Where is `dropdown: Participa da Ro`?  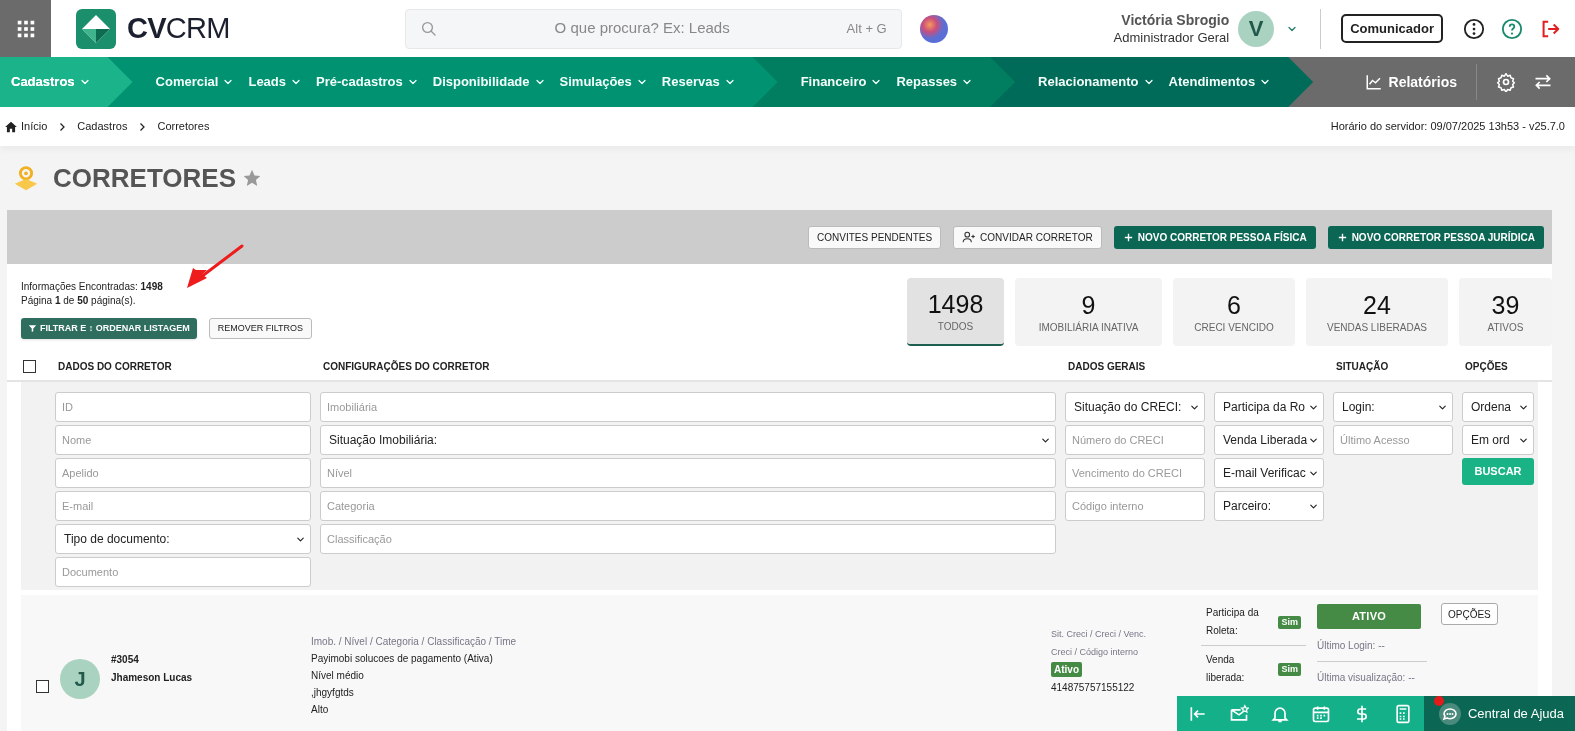 dropdown: Participa da Ro is located at coordinates (1269, 407).